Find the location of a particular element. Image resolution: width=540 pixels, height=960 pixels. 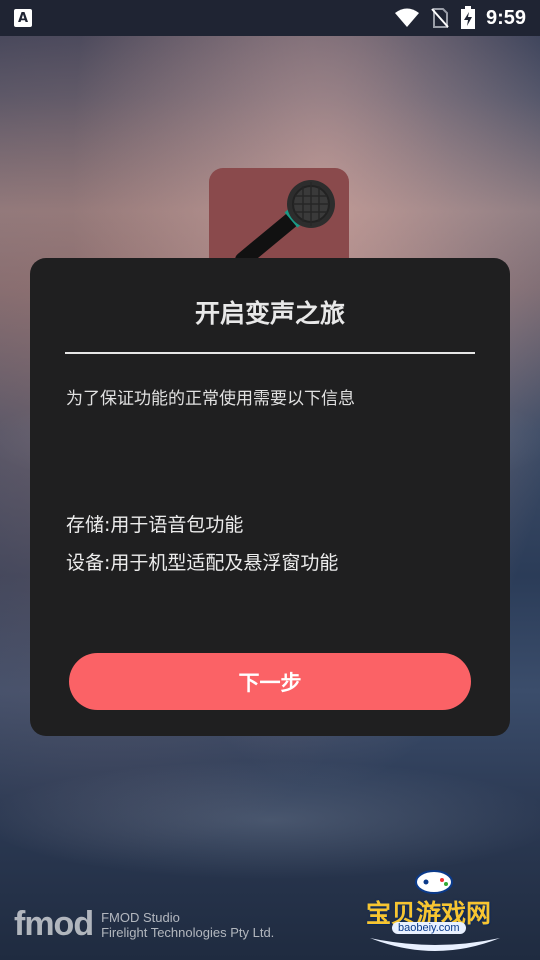

fmod-studio-label: FMOD Studio is located at coordinates (140, 917).